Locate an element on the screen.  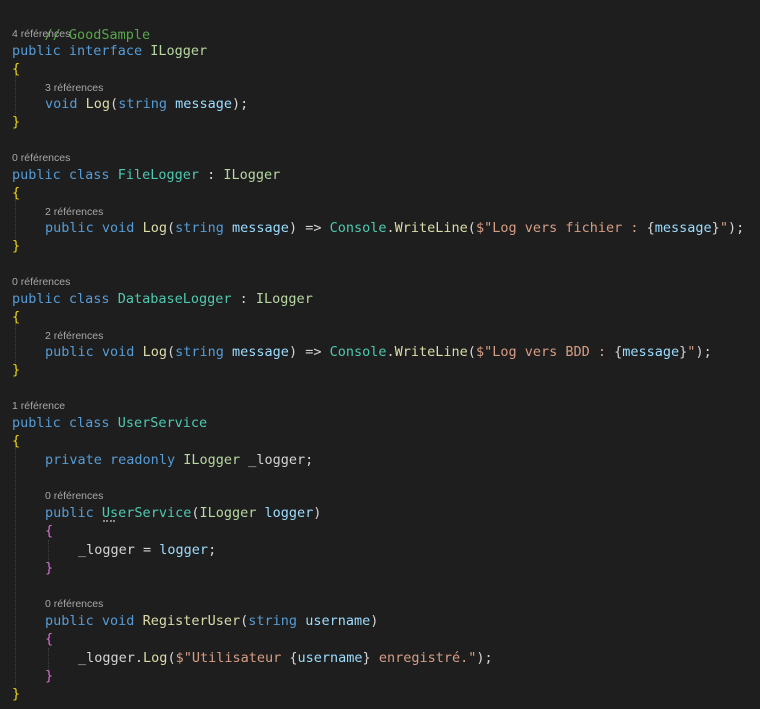
code-line: _logger = logger; is located at coordinates (147, 550).